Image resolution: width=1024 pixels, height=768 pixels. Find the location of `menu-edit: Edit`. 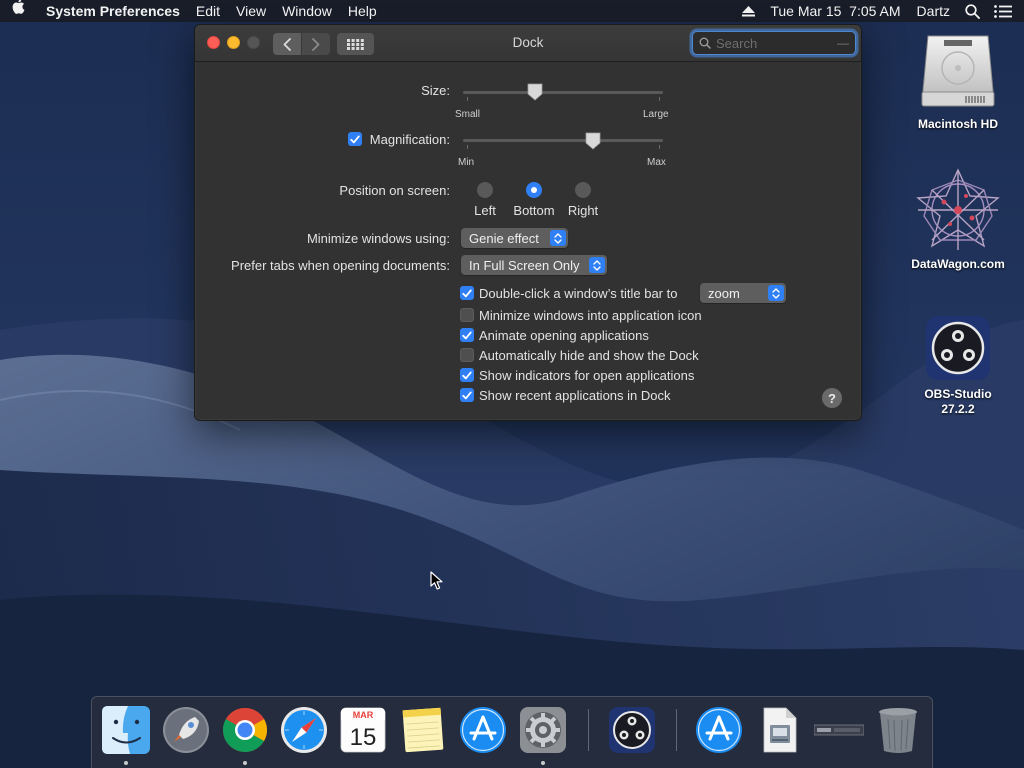

menu-edit: Edit is located at coordinates (208, 11).